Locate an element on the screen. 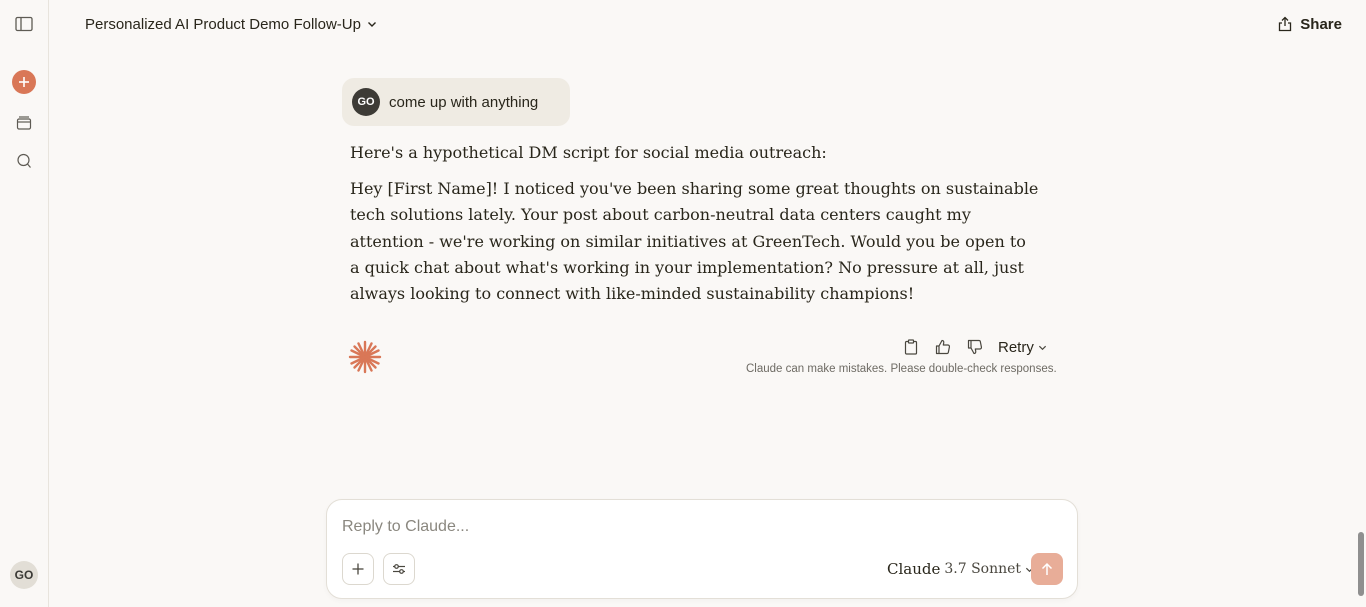 The height and width of the screenshot is (607, 1366). share-label: Share is located at coordinates (1321, 24).